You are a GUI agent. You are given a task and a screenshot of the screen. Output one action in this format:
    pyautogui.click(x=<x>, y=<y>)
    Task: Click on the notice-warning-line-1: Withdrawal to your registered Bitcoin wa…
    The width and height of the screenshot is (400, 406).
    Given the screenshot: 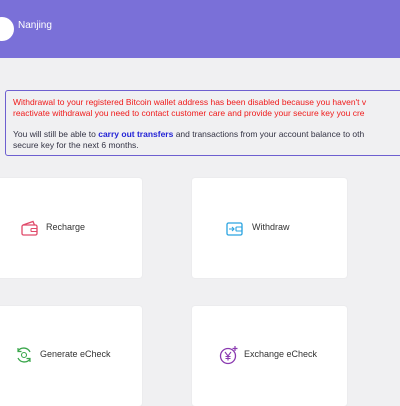 What is the action you would take?
    pyautogui.click(x=190, y=102)
    